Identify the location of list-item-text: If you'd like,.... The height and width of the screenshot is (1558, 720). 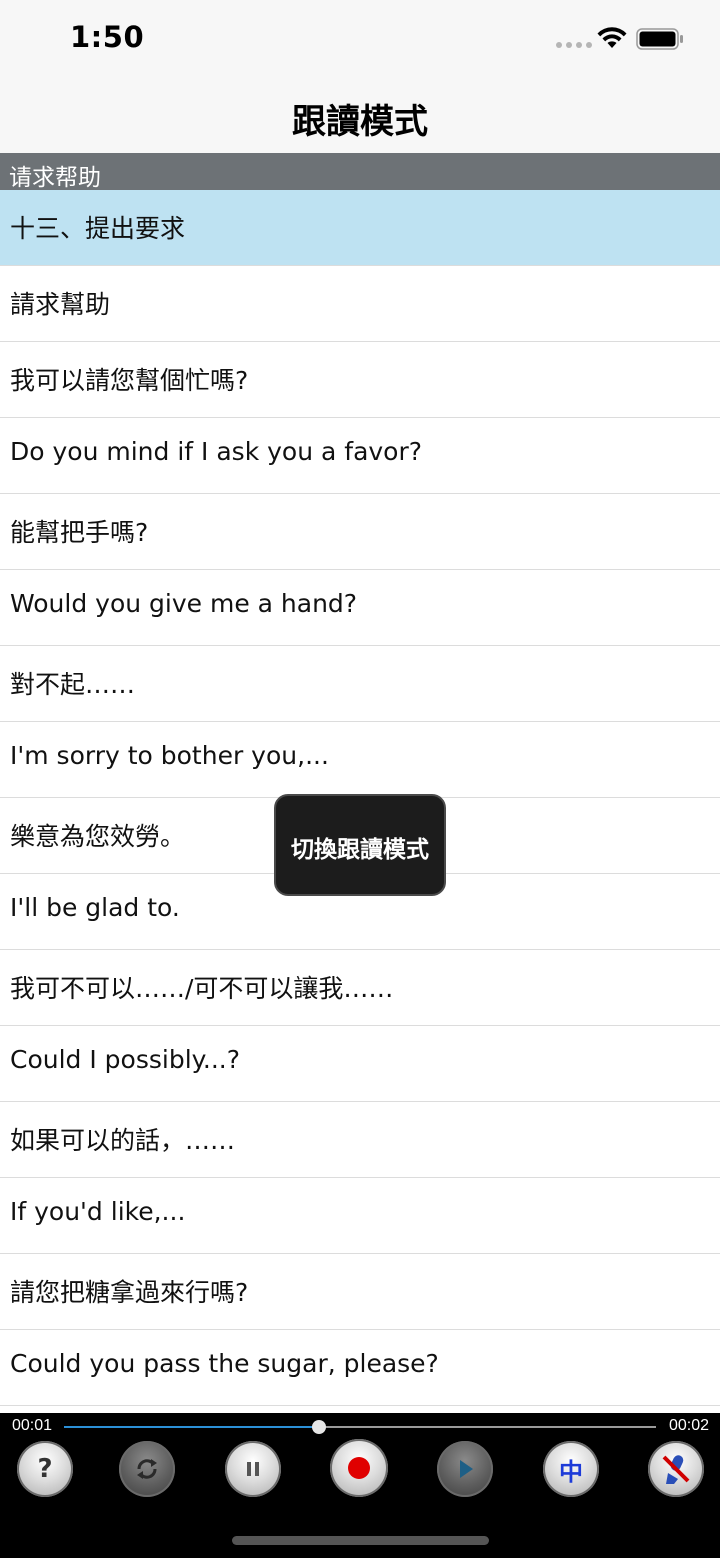
(98, 1211).